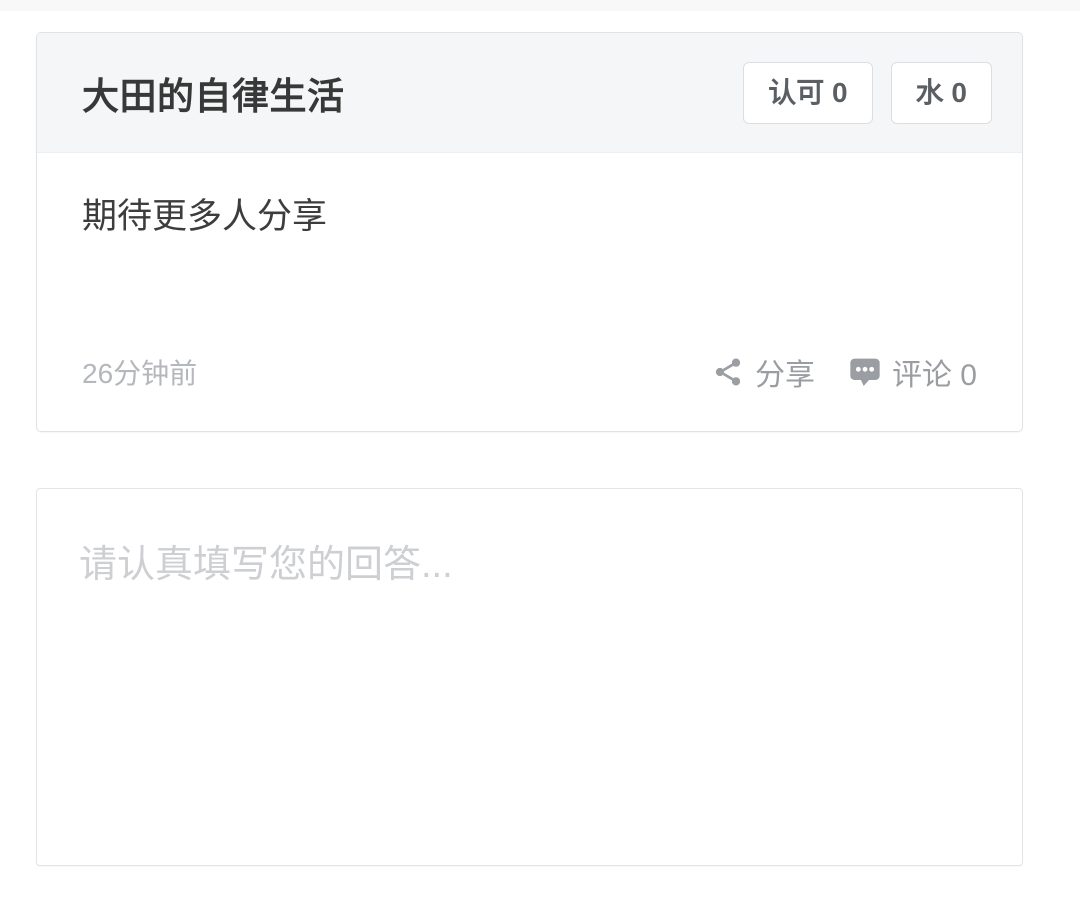  What do you see at coordinates (808, 92) in the screenshot?
I see `approve-button: 认可 0` at bounding box center [808, 92].